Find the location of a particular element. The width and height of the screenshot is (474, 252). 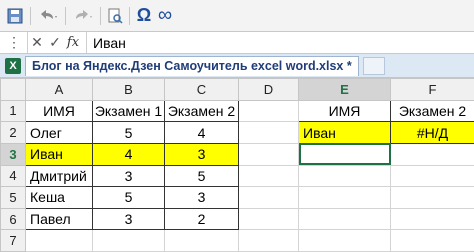

chevron-down-icon: ⋮ is located at coordinates (14, 42).